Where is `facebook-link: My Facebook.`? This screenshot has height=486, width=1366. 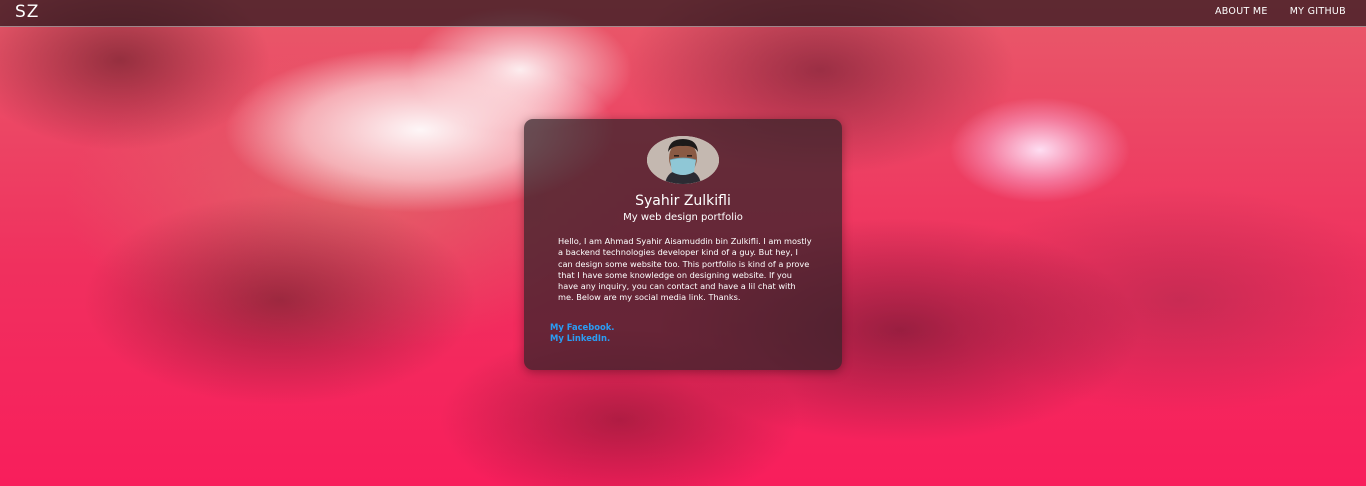
facebook-link: My Facebook. is located at coordinates (582, 327).